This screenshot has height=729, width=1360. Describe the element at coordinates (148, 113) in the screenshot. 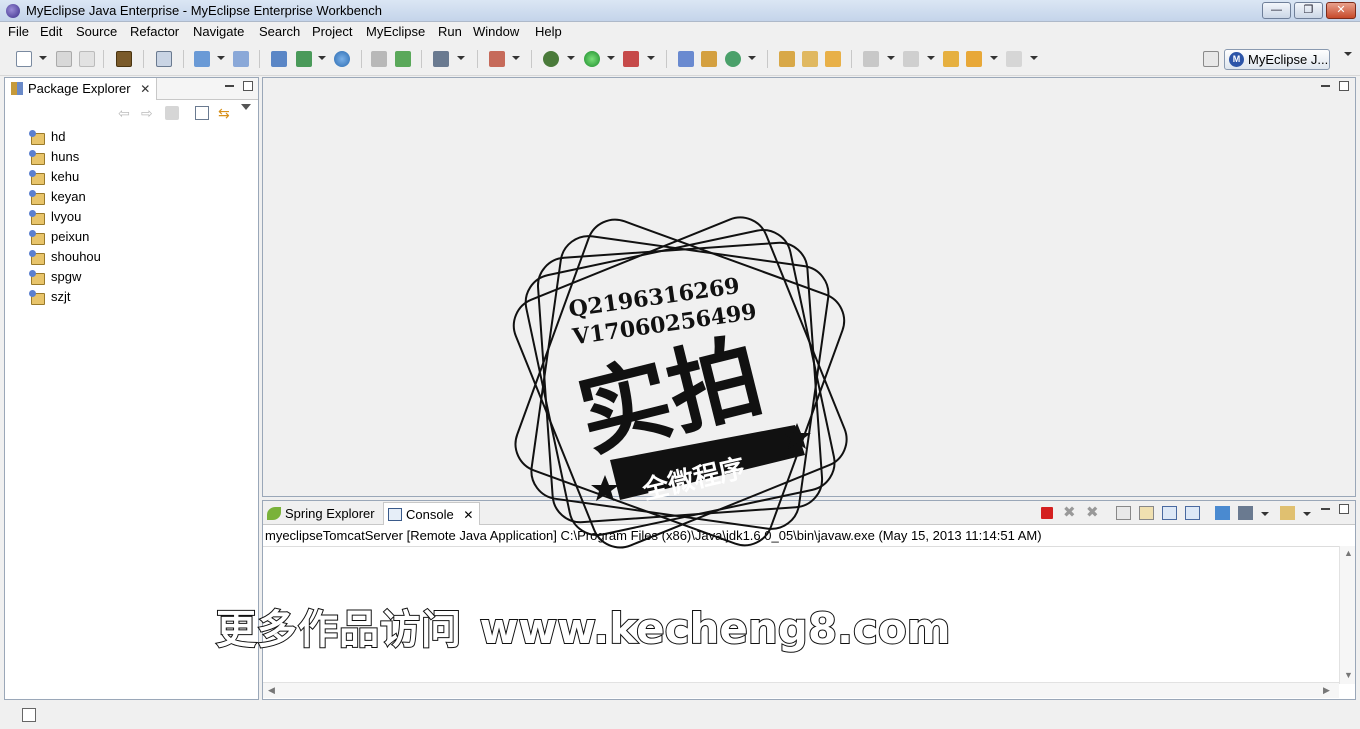

I see `forward-icon: ⇨` at that location.